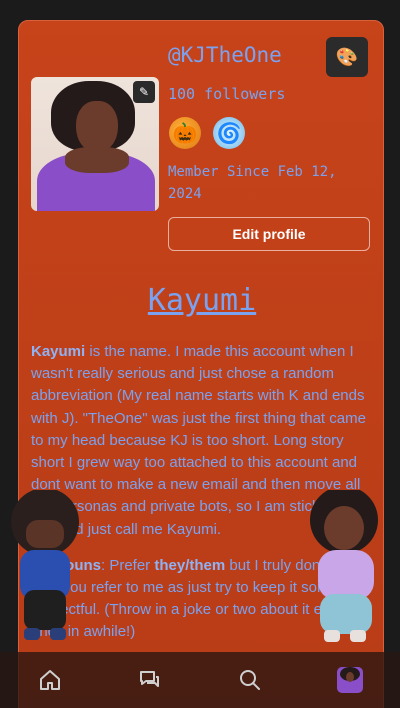 The width and height of the screenshot is (400, 708). Describe the element at coordinates (190, 565) in the screenshot. I see `pronouns-value: they/them` at that location.